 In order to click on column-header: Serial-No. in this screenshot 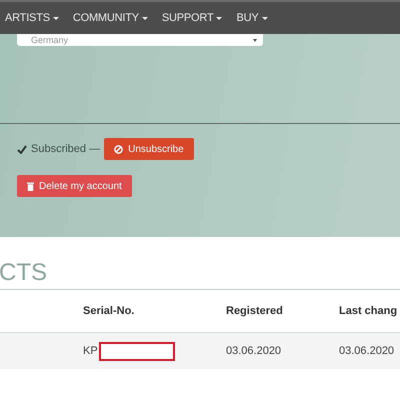, I will do `click(109, 311)`.